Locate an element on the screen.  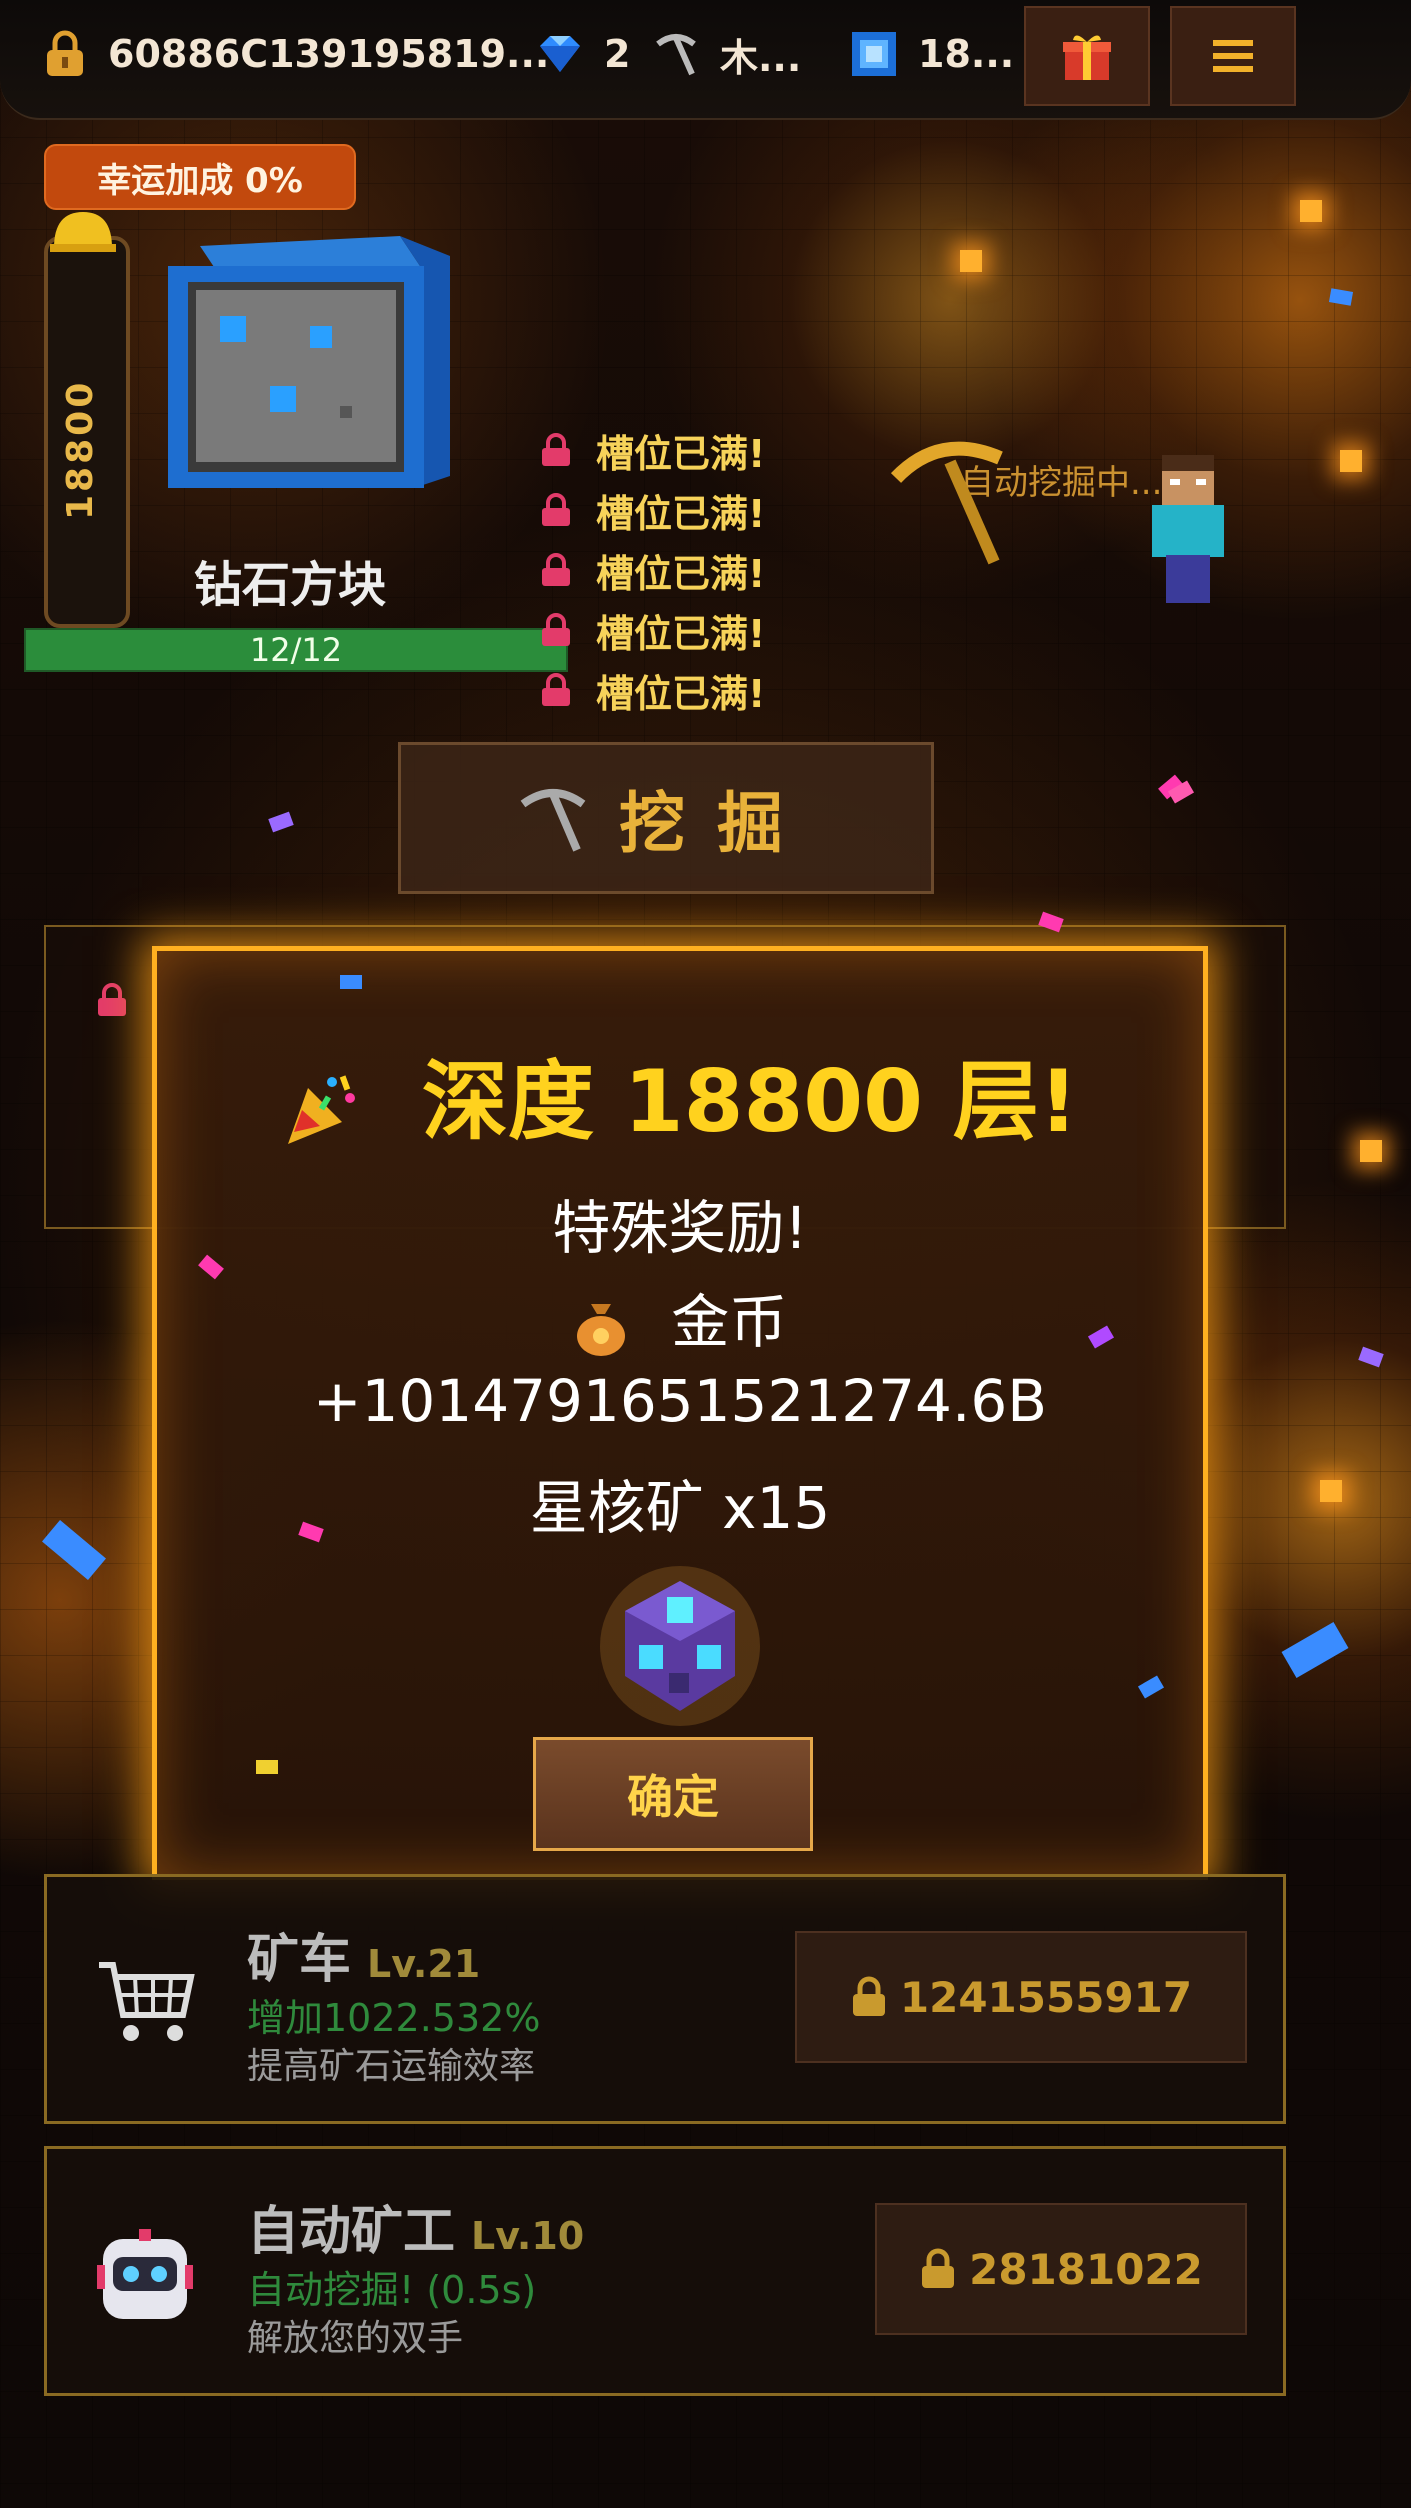
confirm-button: 确定 is located at coordinates (673, 1794).